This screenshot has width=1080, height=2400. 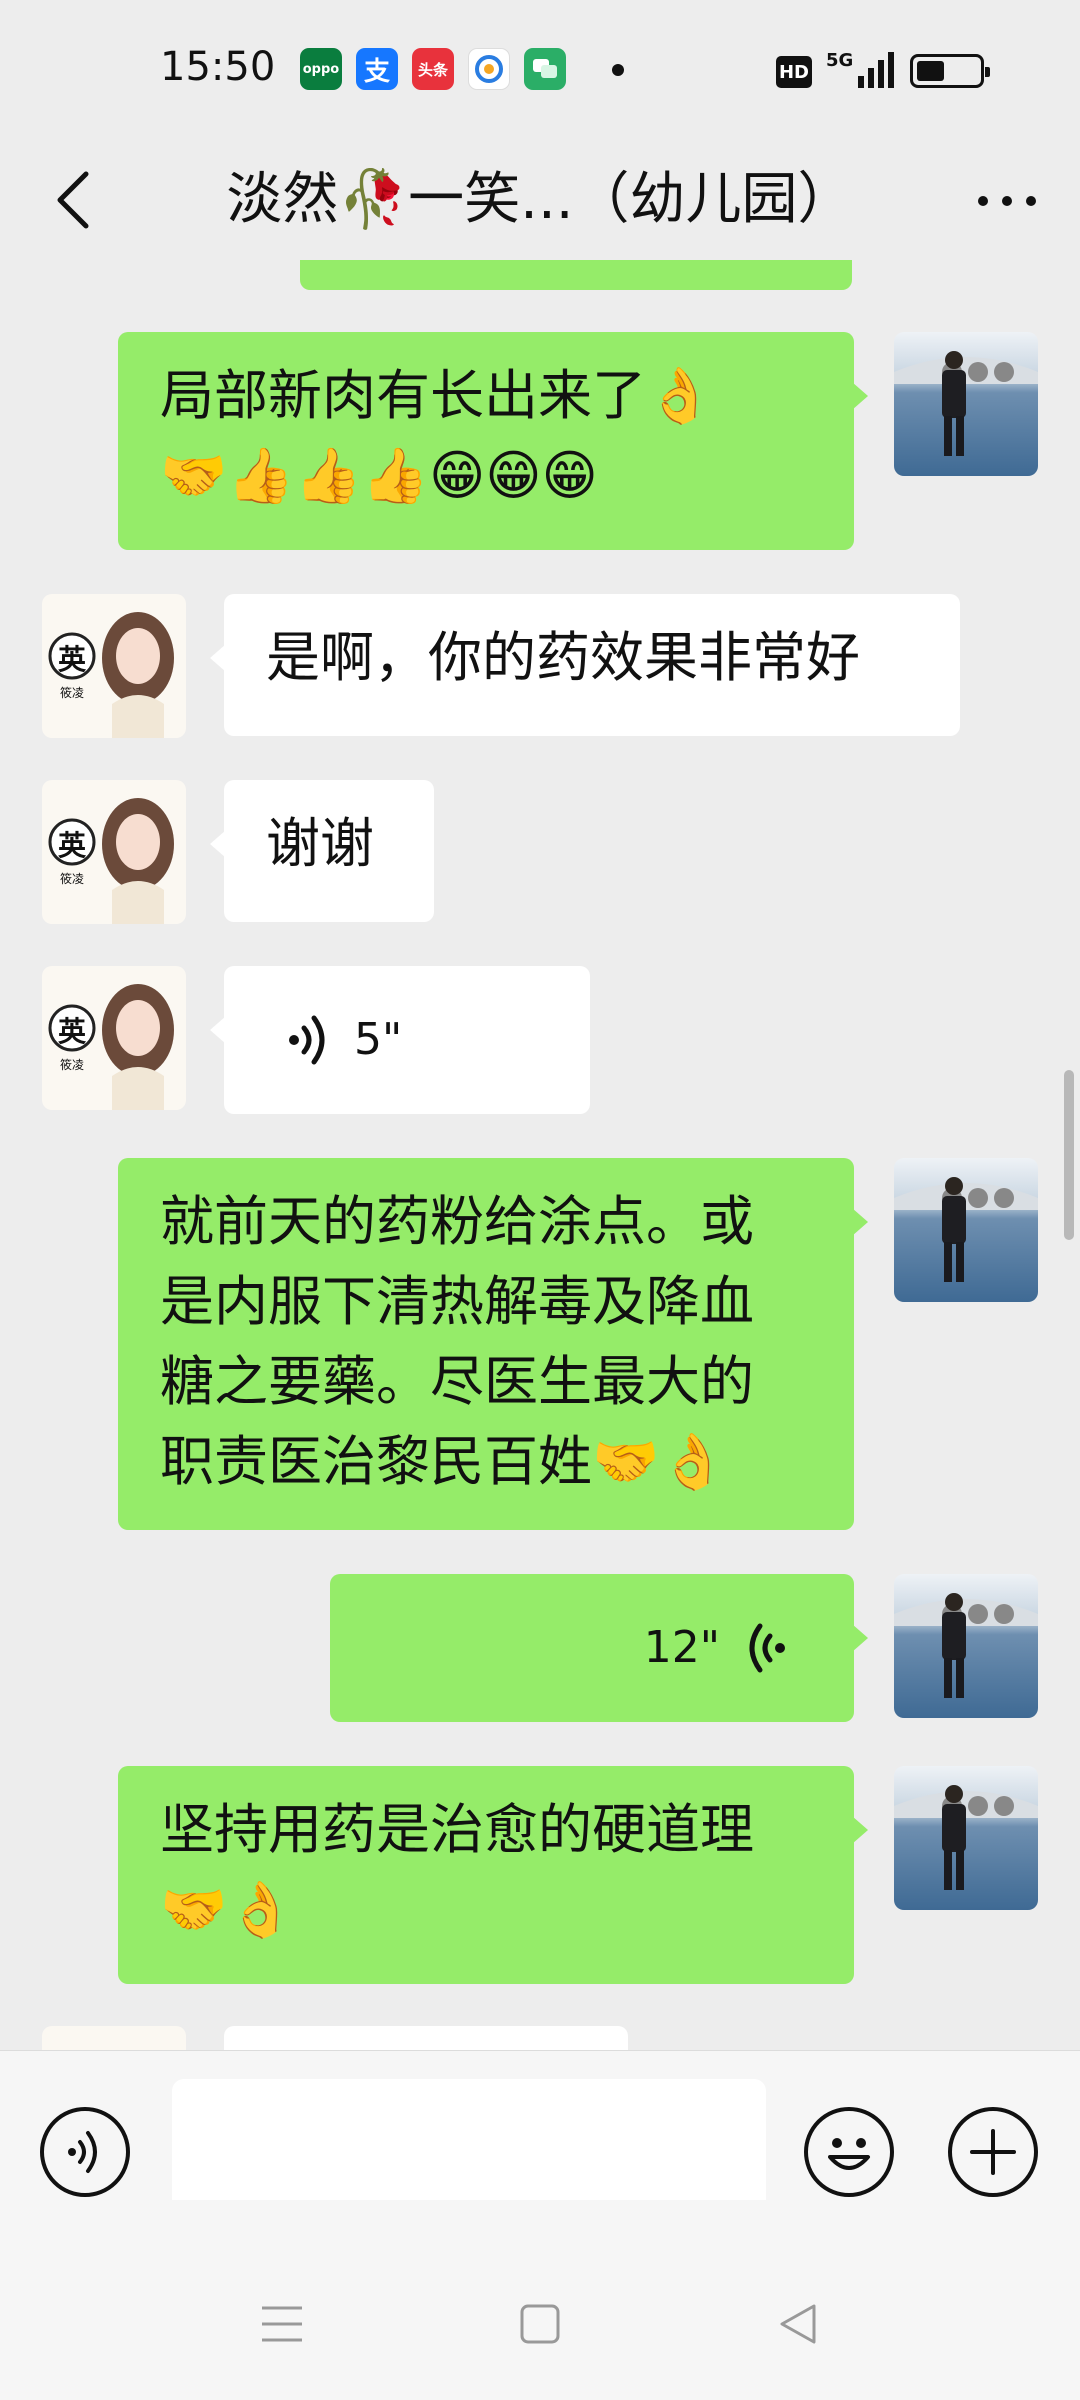 I want to click on voice-icon, so click(x=82, y=2152).